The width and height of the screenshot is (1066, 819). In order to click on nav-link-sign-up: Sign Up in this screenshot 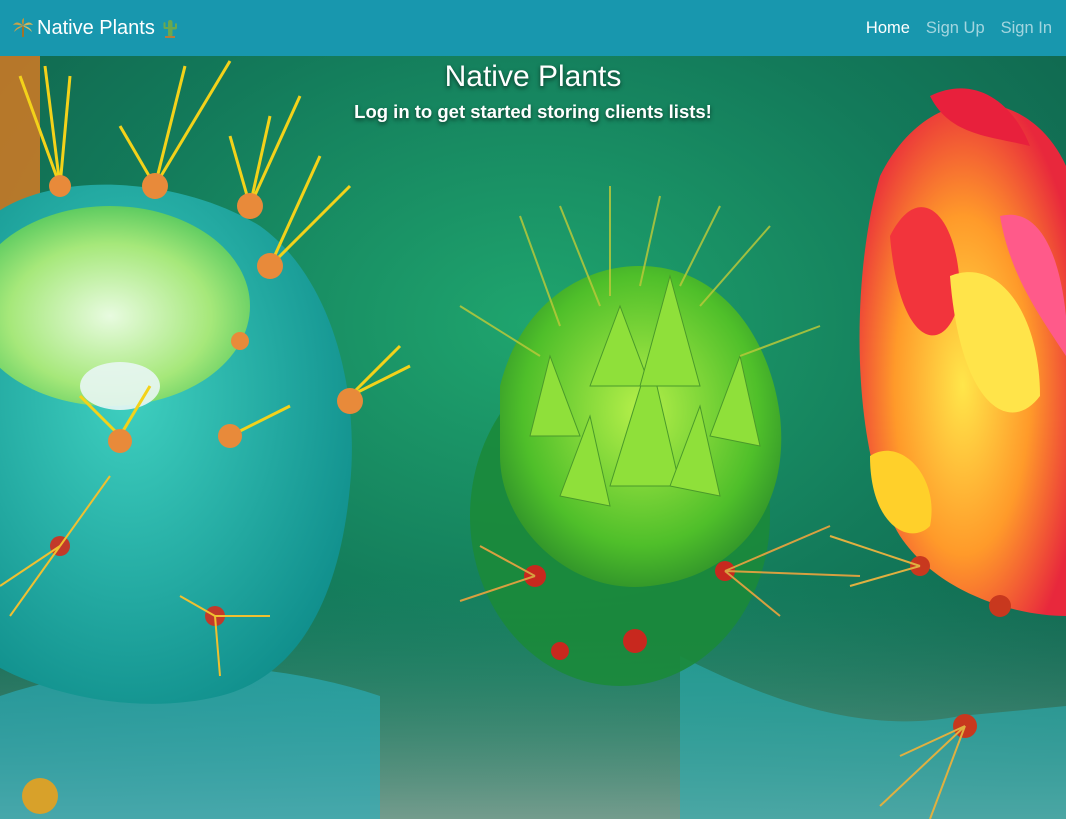, I will do `click(955, 28)`.